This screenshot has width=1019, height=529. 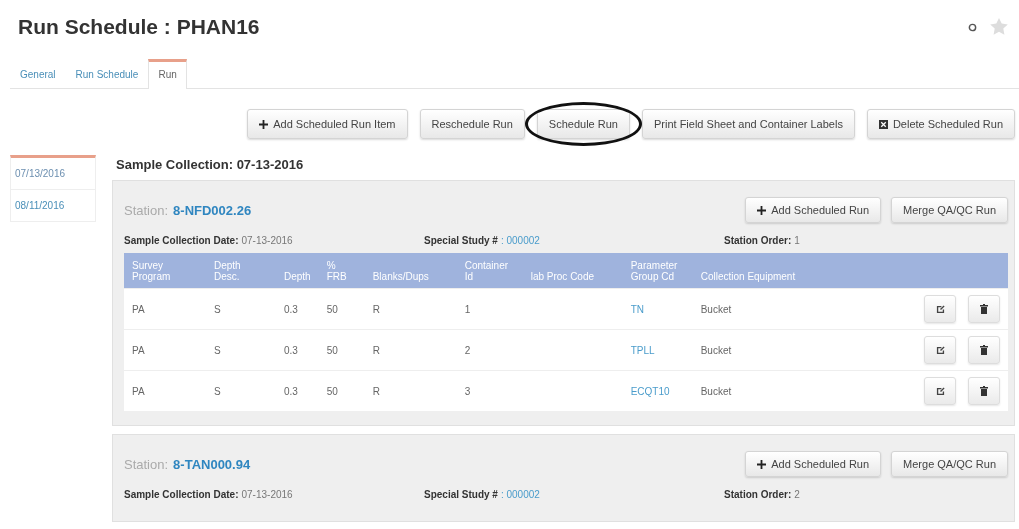 What do you see at coordinates (410, 271) in the screenshot?
I see `column-header: Blanks/Dups` at bounding box center [410, 271].